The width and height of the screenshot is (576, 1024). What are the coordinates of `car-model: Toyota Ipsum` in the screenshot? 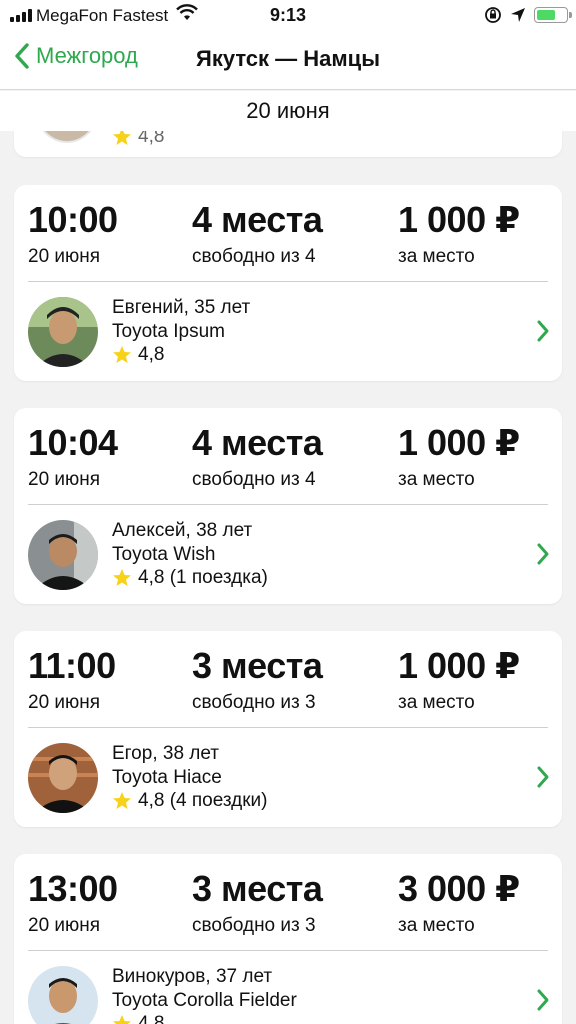 It's located at (168, 331).